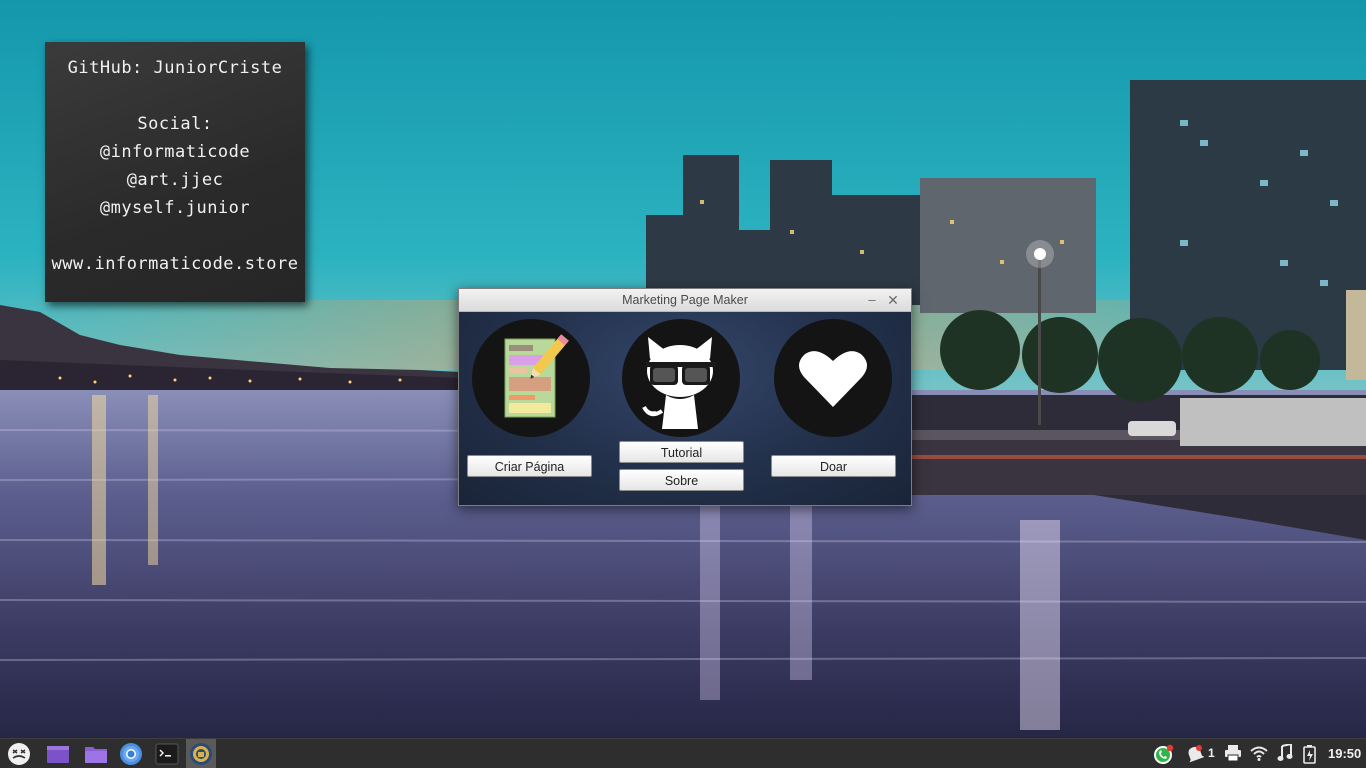 The image size is (1366, 768). What do you see at coordinates (681, 378) in the screenshot?
I see `github-octocat-icon` at bounding box center [681, 378].